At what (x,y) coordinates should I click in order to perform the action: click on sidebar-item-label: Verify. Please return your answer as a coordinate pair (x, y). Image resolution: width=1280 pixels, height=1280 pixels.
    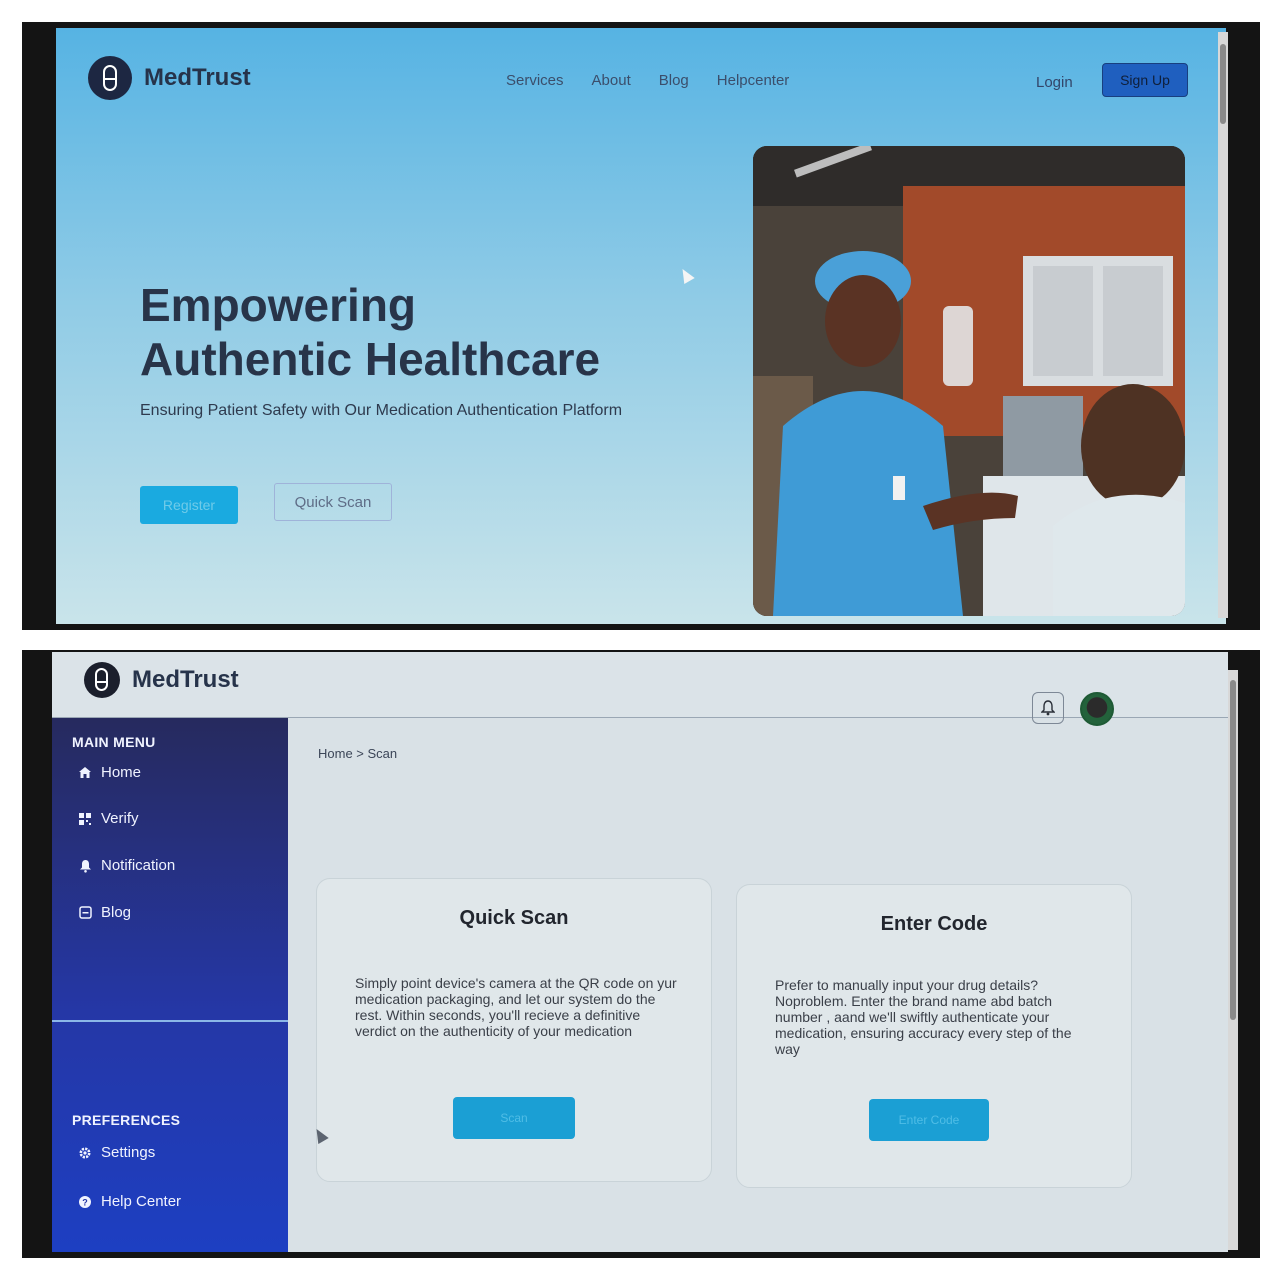
    Looking at the image, I should click on (120, 818).